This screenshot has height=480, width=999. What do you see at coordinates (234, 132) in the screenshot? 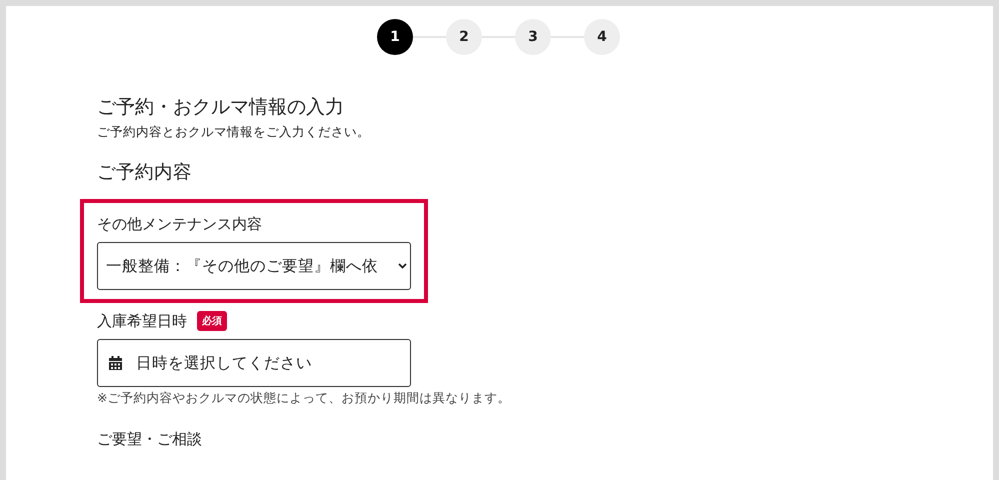
I see `page-subtitle: ご予約内容とおクルマ情報をご入力ください。` at bounding box center [234, 132].